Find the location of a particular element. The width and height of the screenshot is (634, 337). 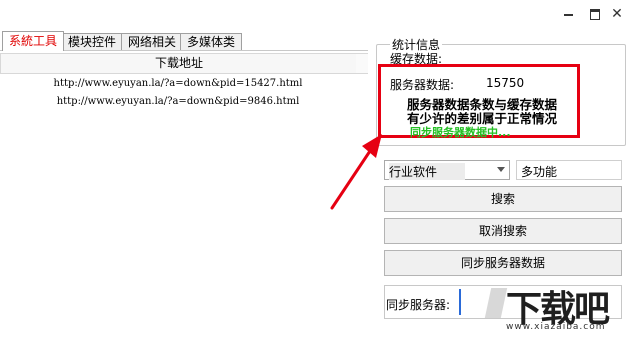

difference-note-line1: 服务器数据条数与缓存数据 is located at coordinates (481, 104).